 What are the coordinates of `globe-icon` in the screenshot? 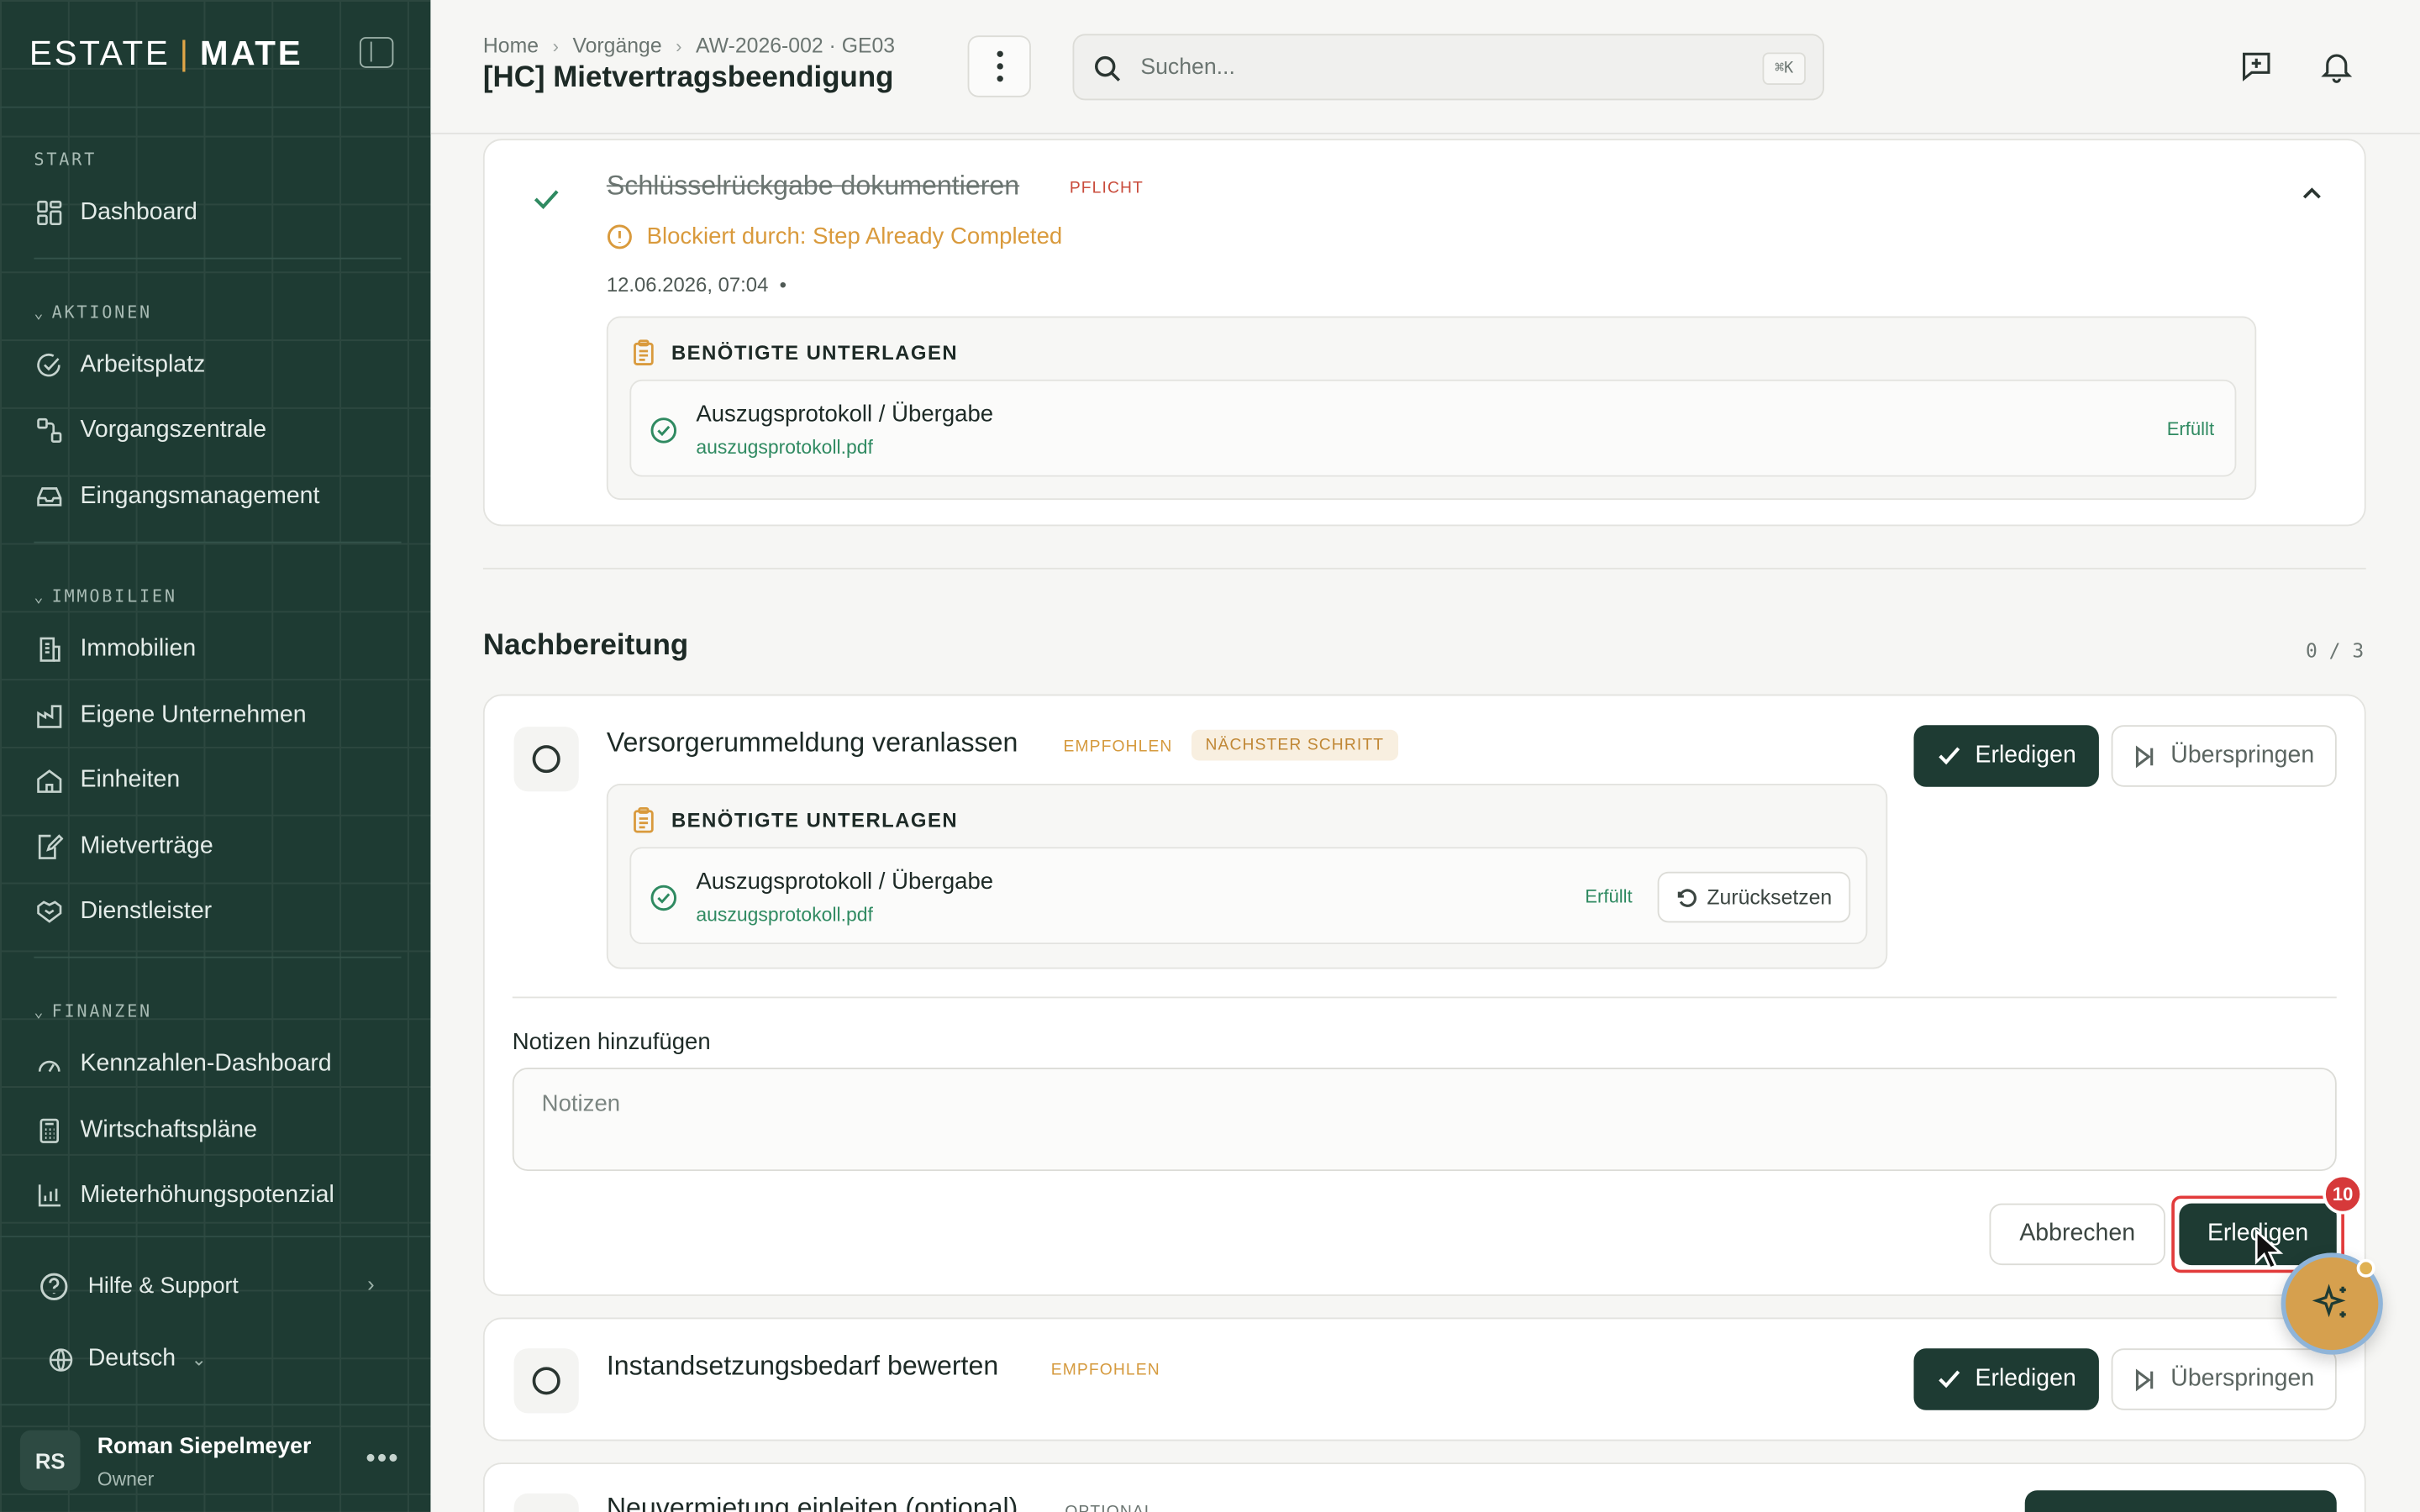 It's located at (61, 1359).